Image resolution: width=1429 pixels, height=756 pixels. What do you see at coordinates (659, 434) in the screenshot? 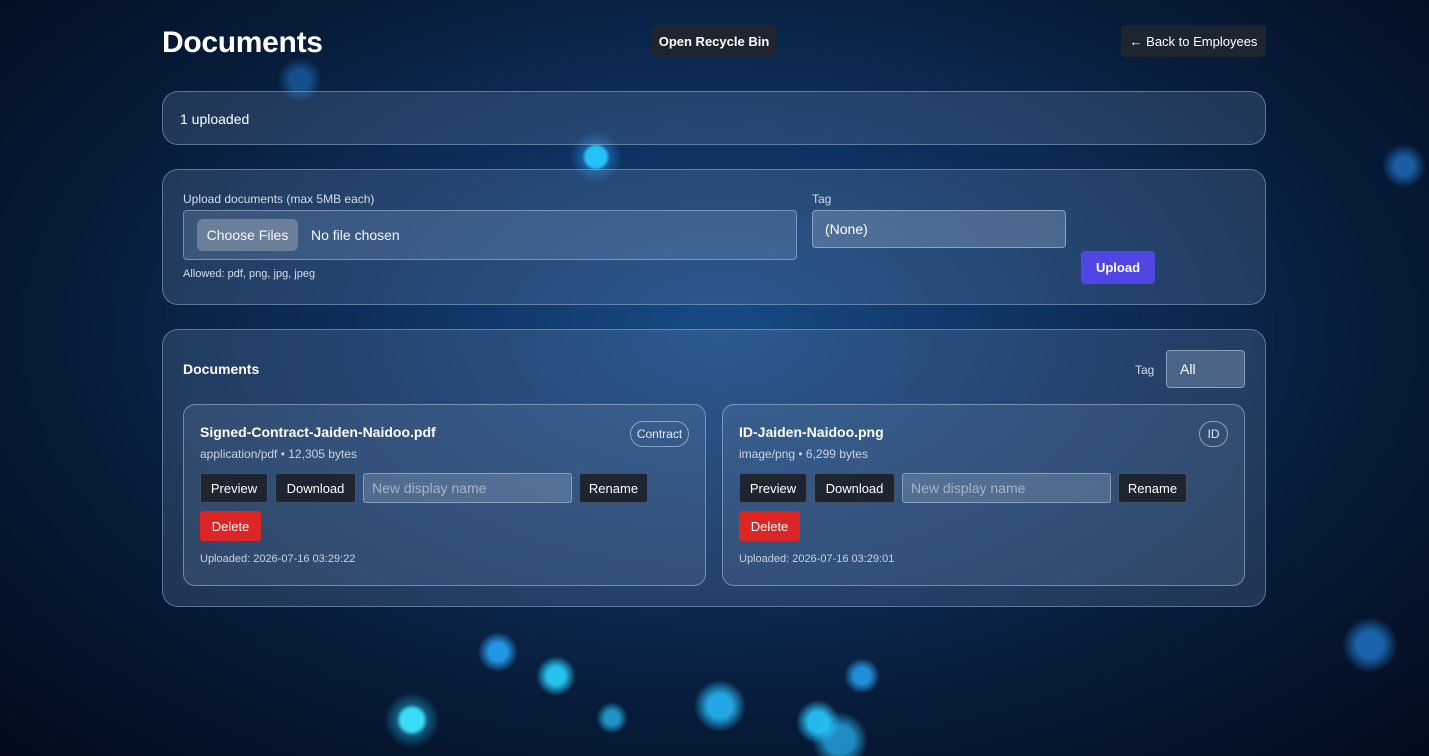
I see `document-tag-badge: Contract` at bounding box center [659, 434].